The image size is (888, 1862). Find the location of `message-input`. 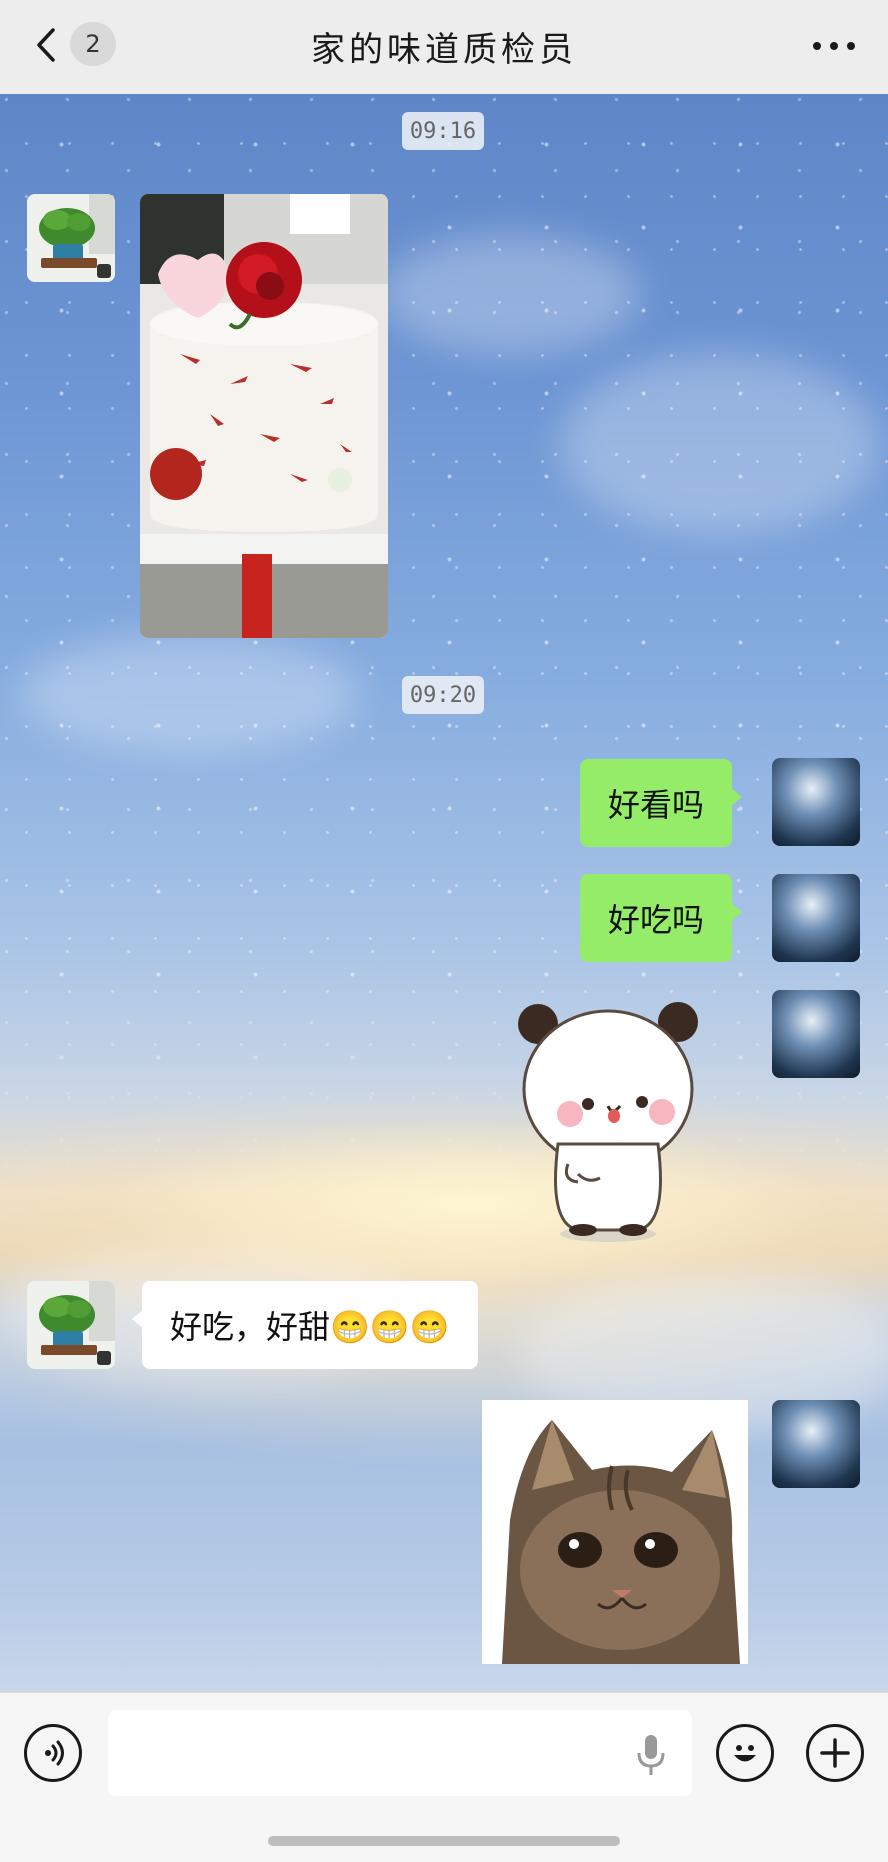

message-input is located at coordinates (400, 1753).